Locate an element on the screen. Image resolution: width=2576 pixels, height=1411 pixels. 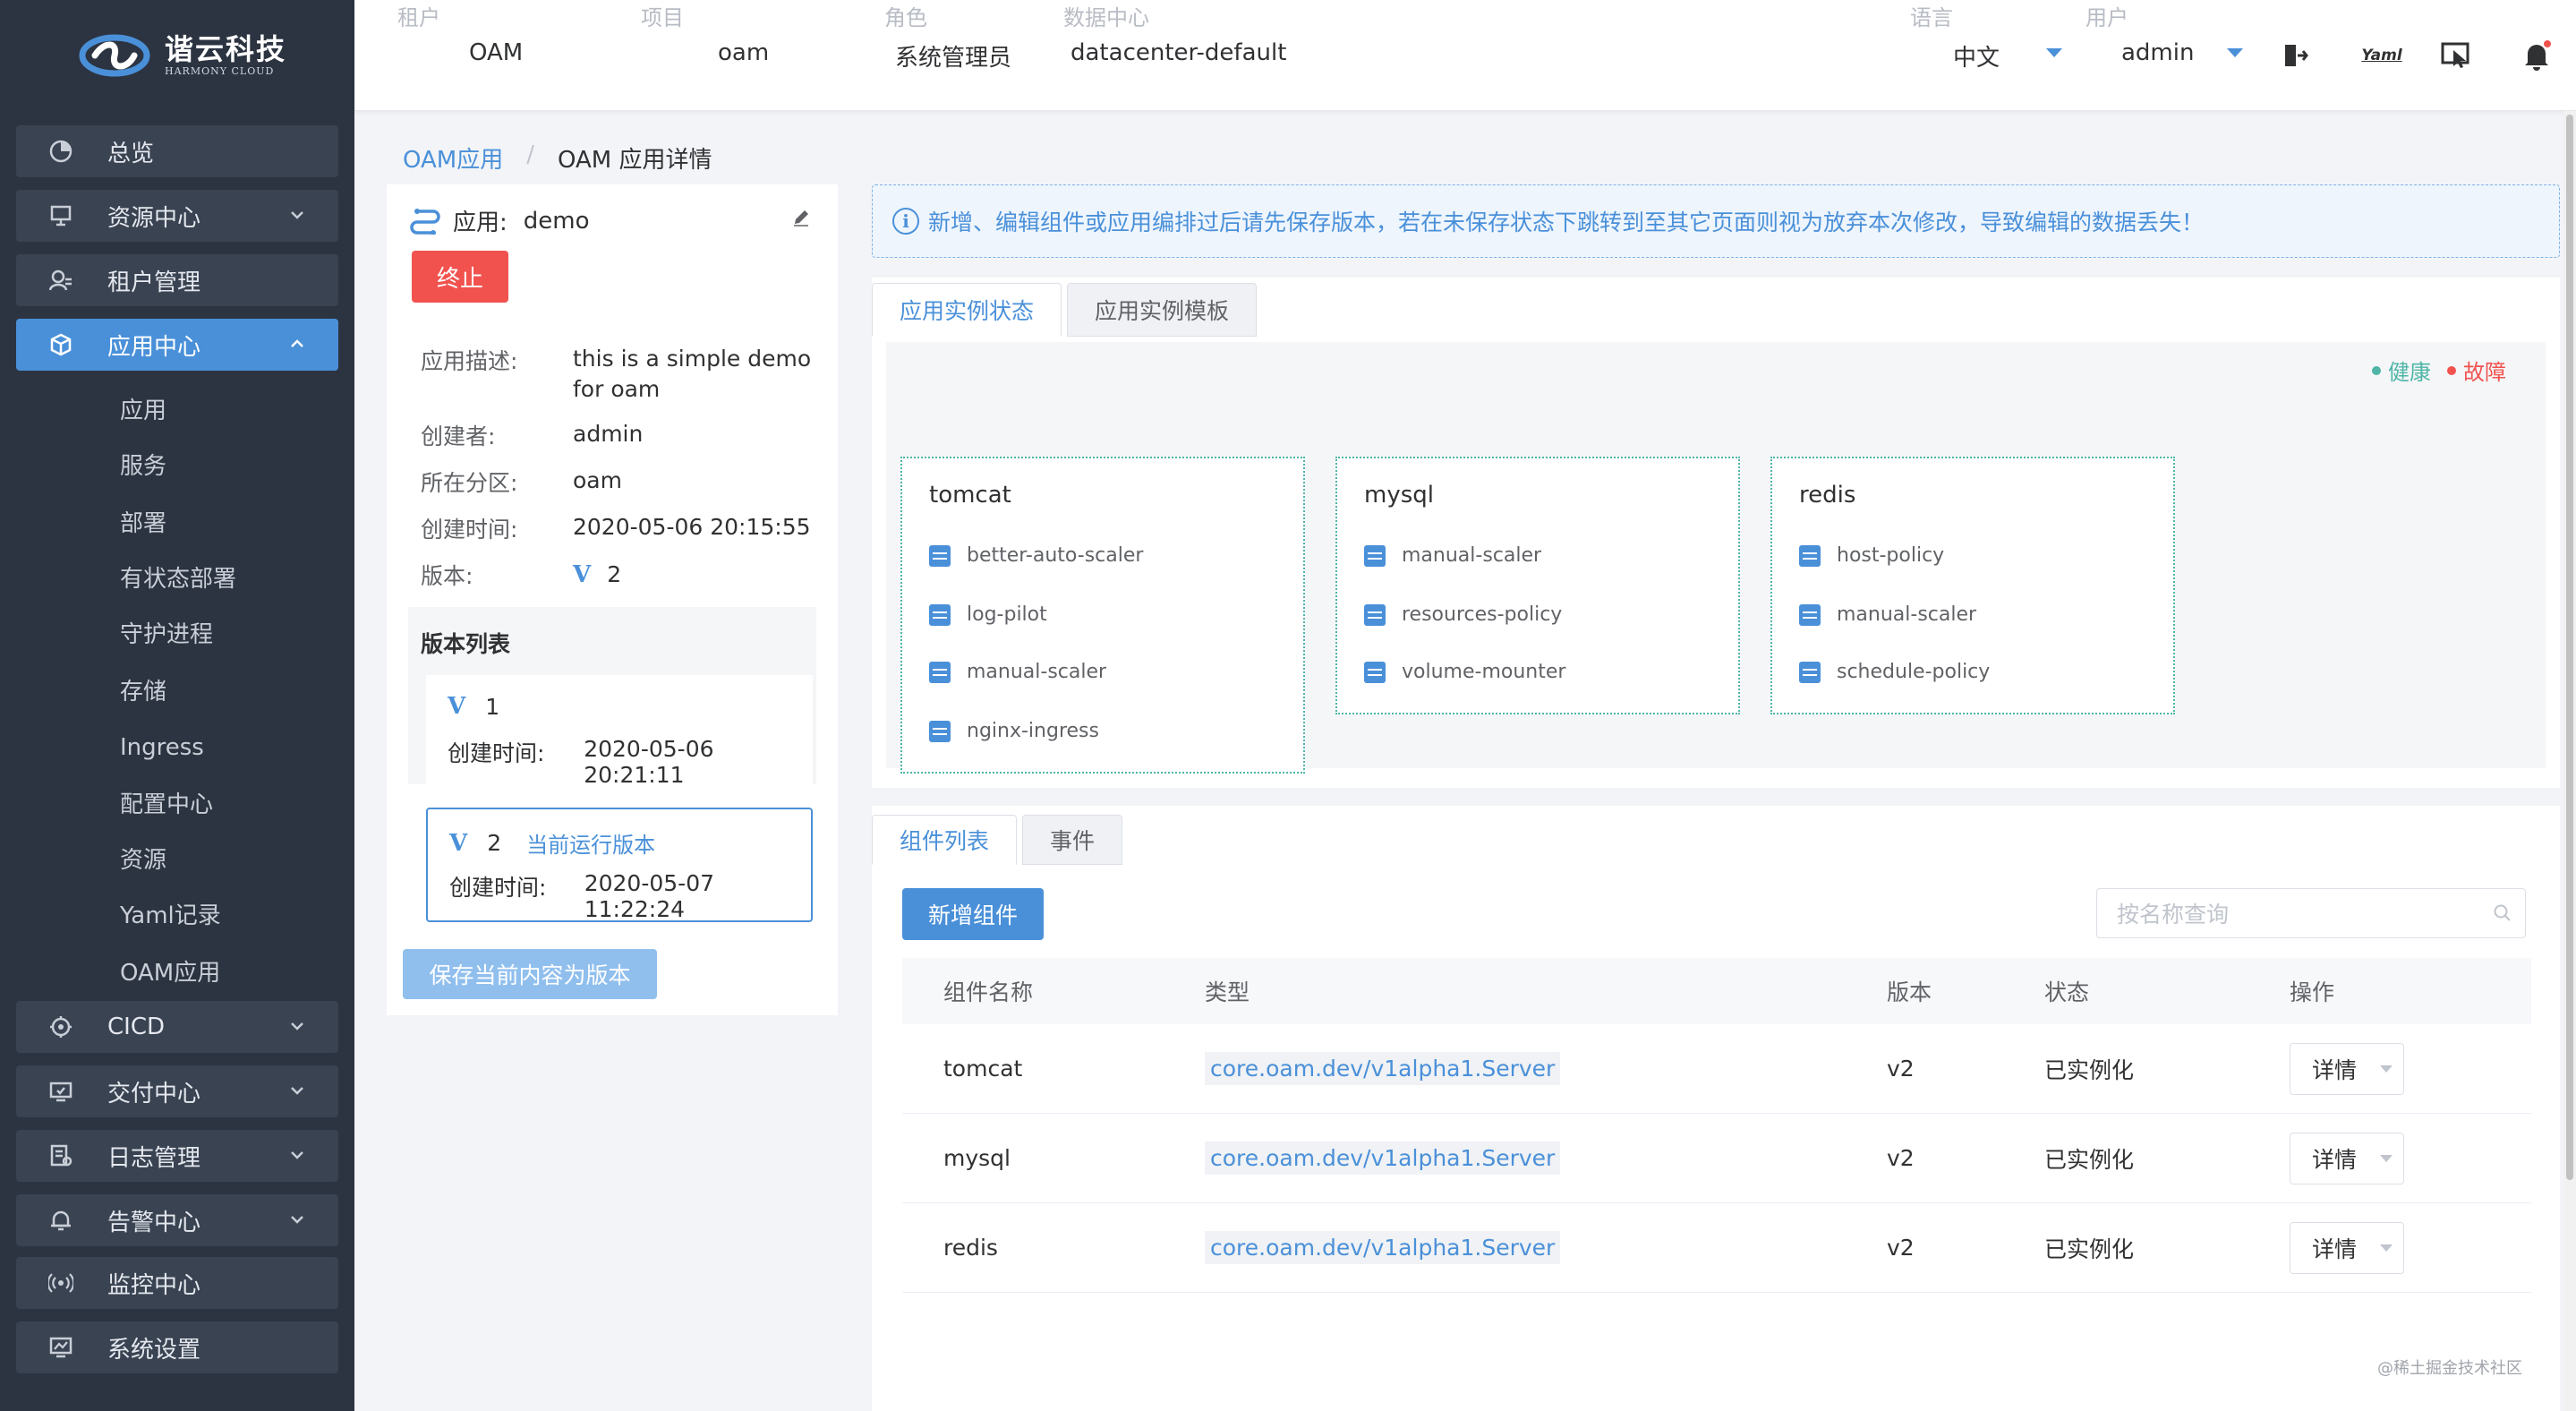
version-card: V 1 创建时间: 2020-05-06 20:21:11 is located at coordinates (619, 732).